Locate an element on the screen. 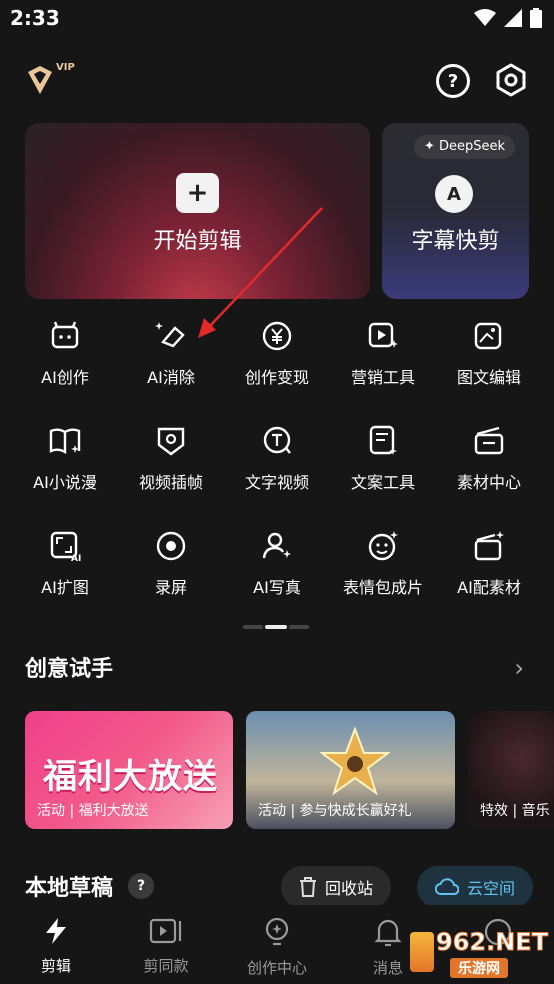 This screenshot has height=984, width=554. subtitle-quick-edit-card: ✦ DeepSeek A 字幕快剪 is located at coordinates (455, 211).